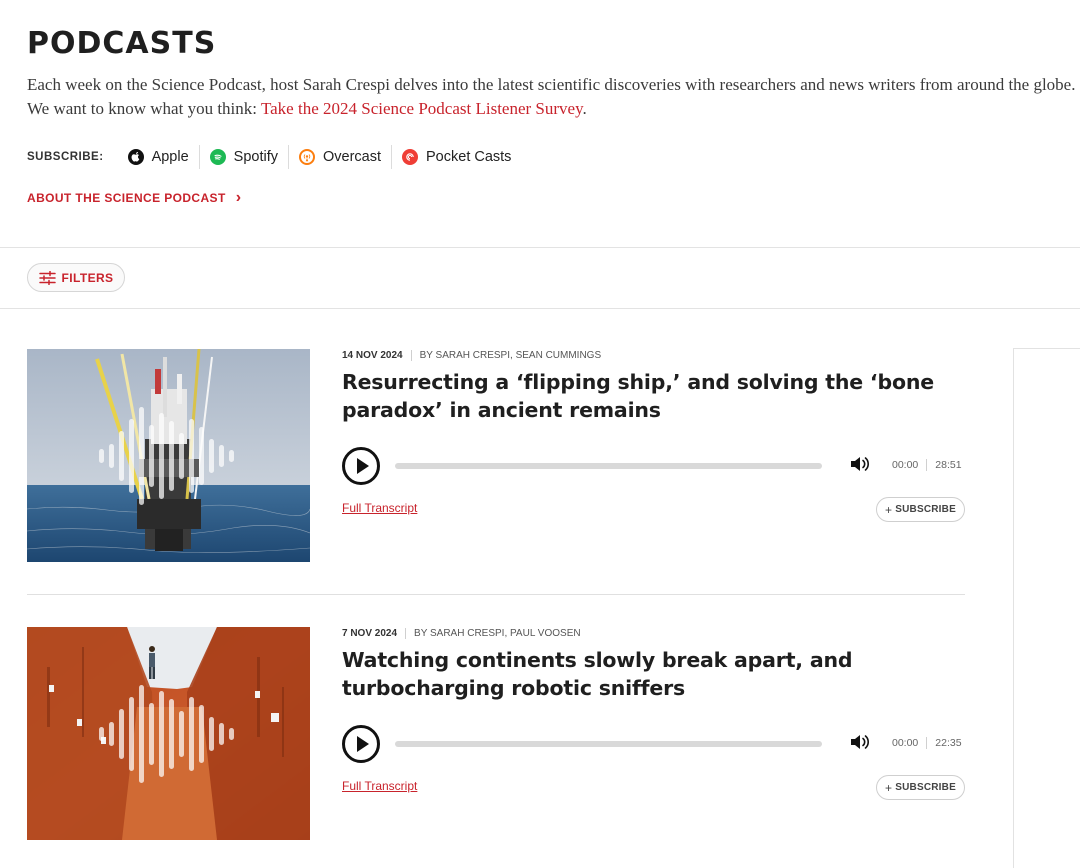 Image resolution: width=1080 pixels, height=868 pixels. I want to click on spotify-icon, so click(217, 157).